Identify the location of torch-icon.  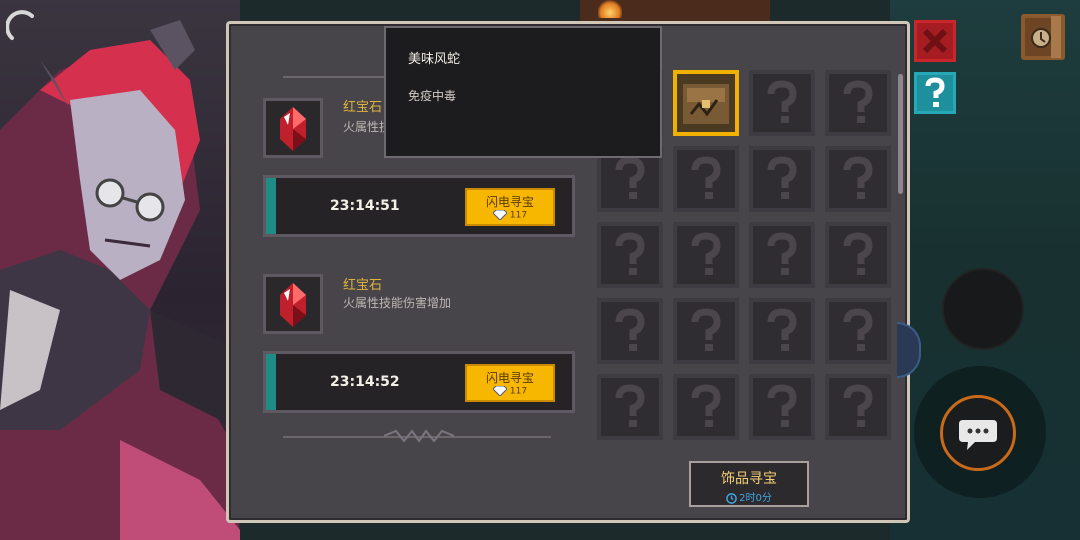
(610, 9).